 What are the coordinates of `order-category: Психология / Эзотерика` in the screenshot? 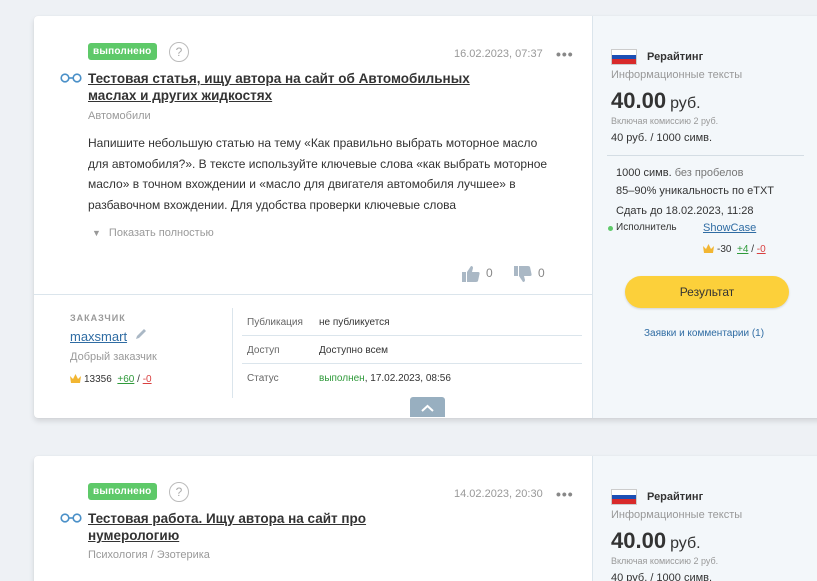 It's located at (149, 555).